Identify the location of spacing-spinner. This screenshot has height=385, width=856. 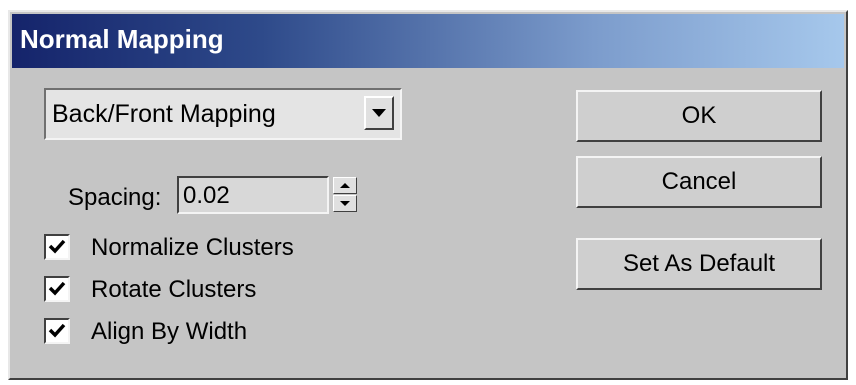
(347, 195).